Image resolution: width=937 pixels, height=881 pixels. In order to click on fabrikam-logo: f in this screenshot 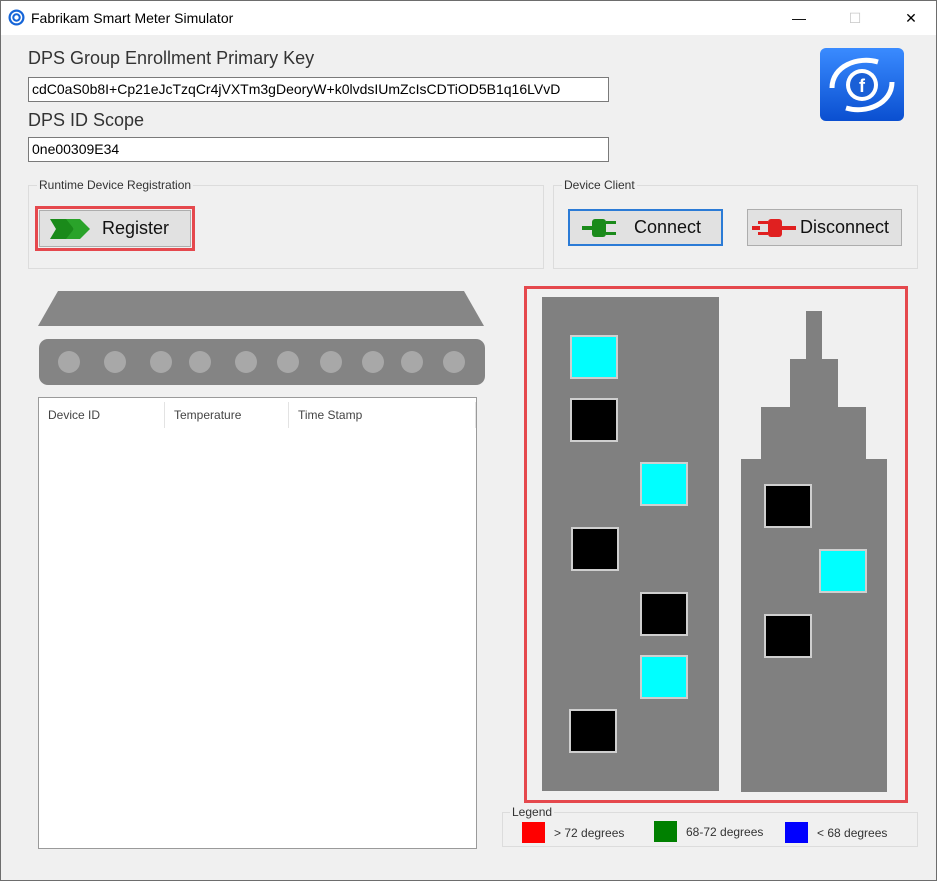, I will do `click(862, 84)`.